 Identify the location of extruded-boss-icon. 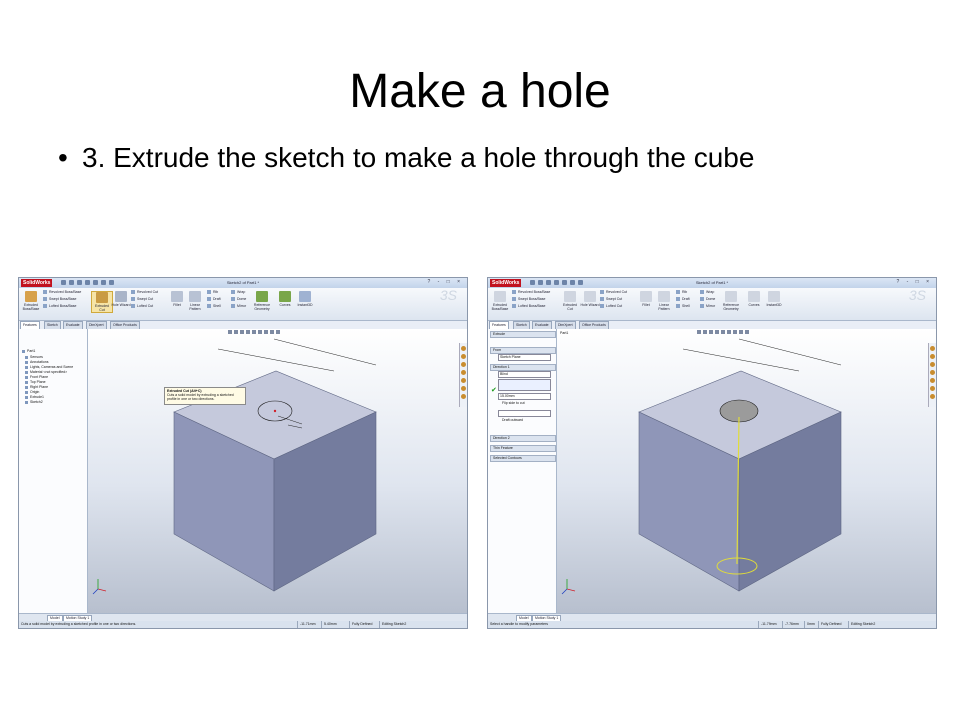
(31, 296).